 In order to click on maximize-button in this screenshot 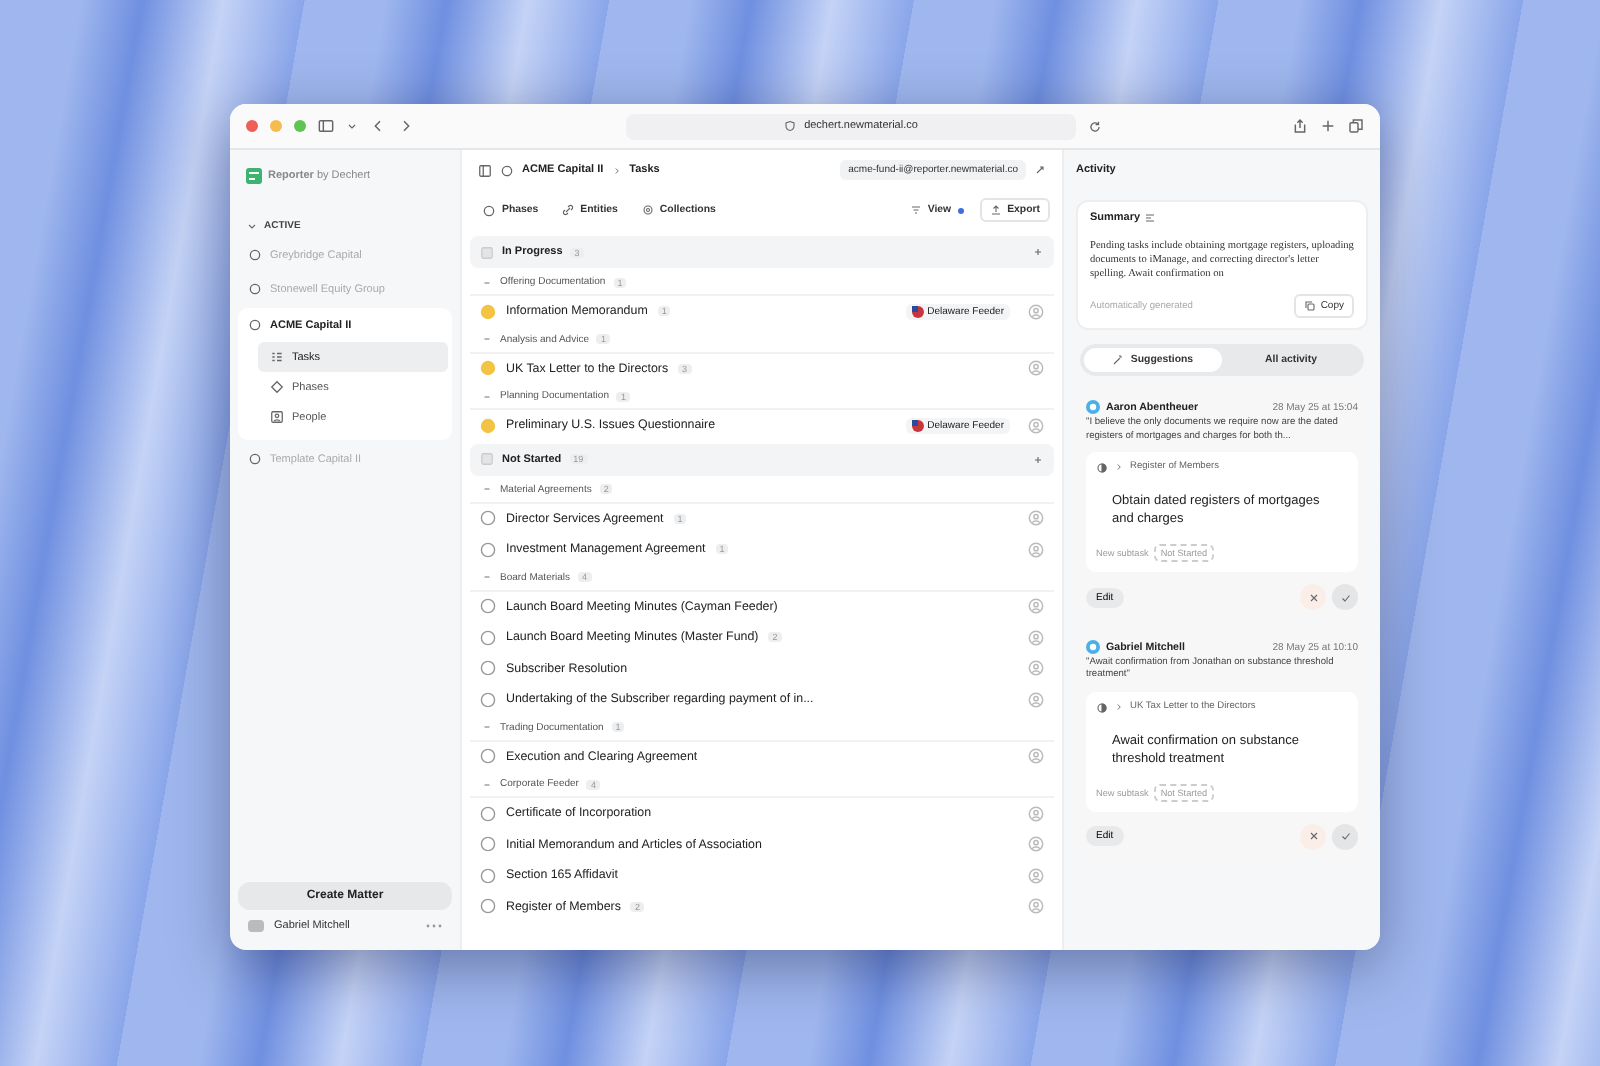, I will do `click(300, 126)`.